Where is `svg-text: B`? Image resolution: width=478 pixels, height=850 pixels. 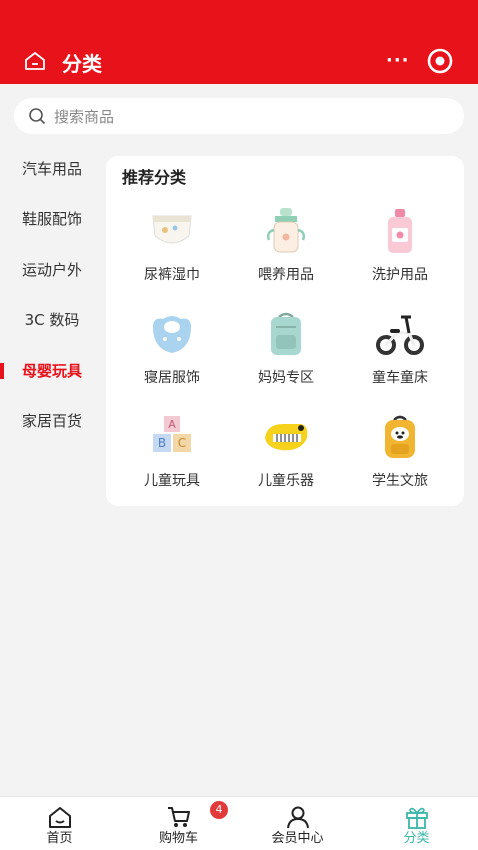
svg-text: B is located at coordinates (162, 443).